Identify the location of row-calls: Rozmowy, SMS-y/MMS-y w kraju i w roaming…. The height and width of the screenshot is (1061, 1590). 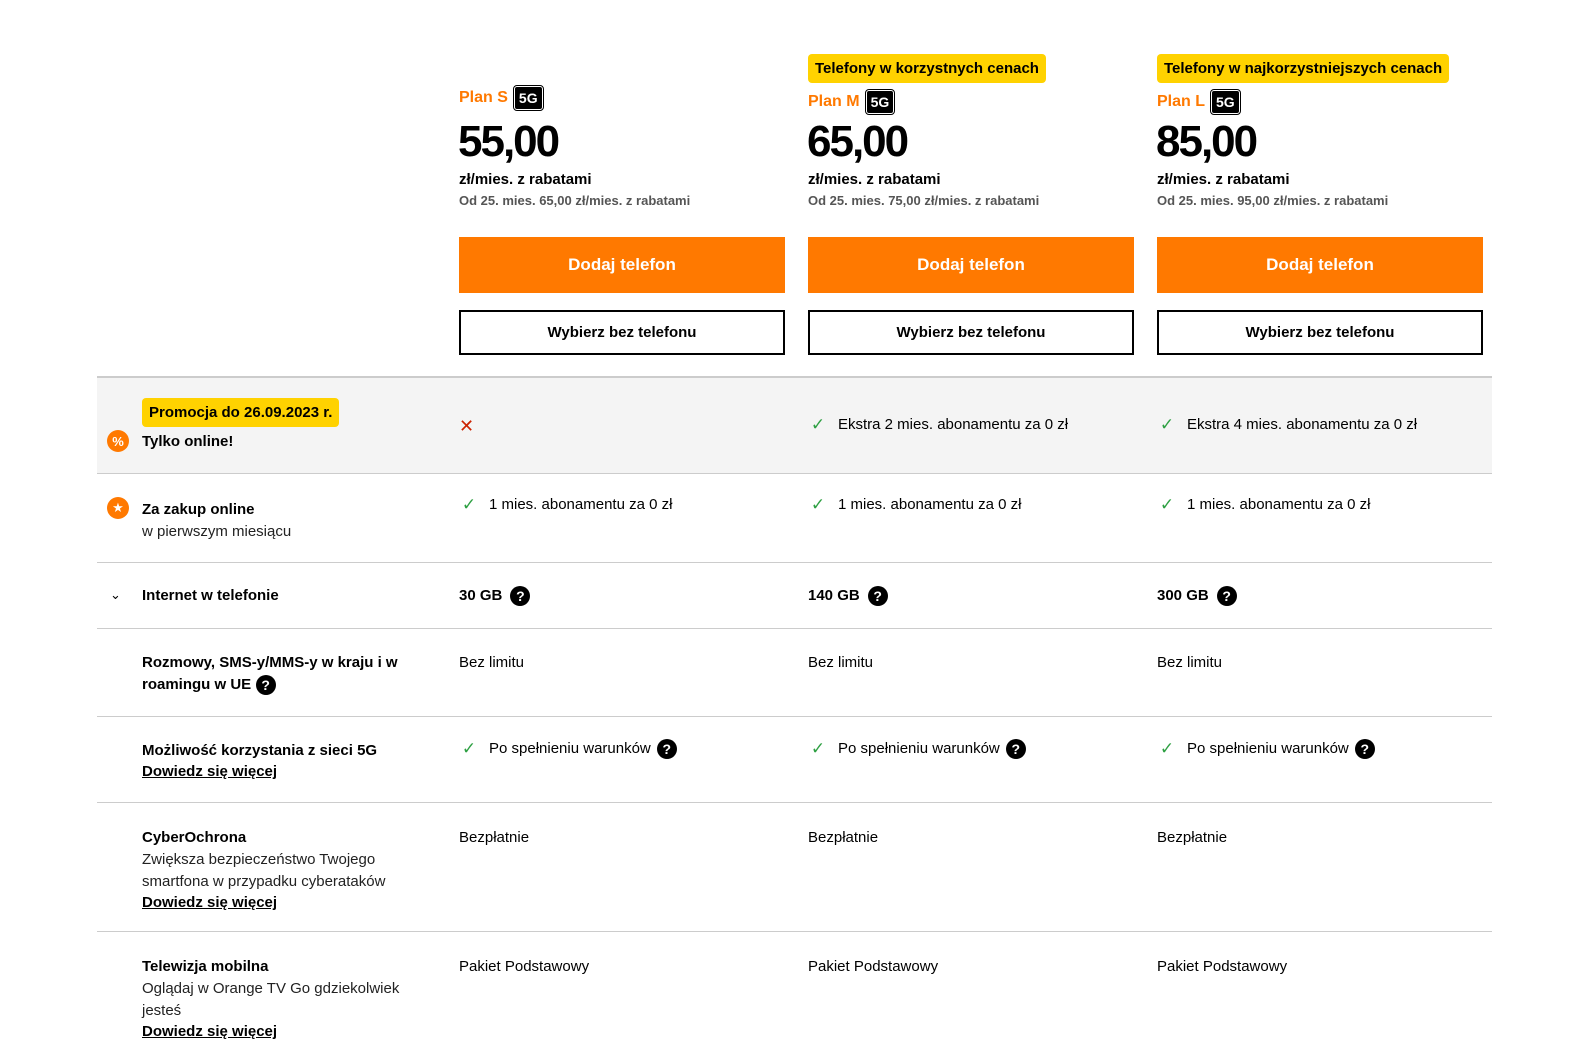
(794, 673).